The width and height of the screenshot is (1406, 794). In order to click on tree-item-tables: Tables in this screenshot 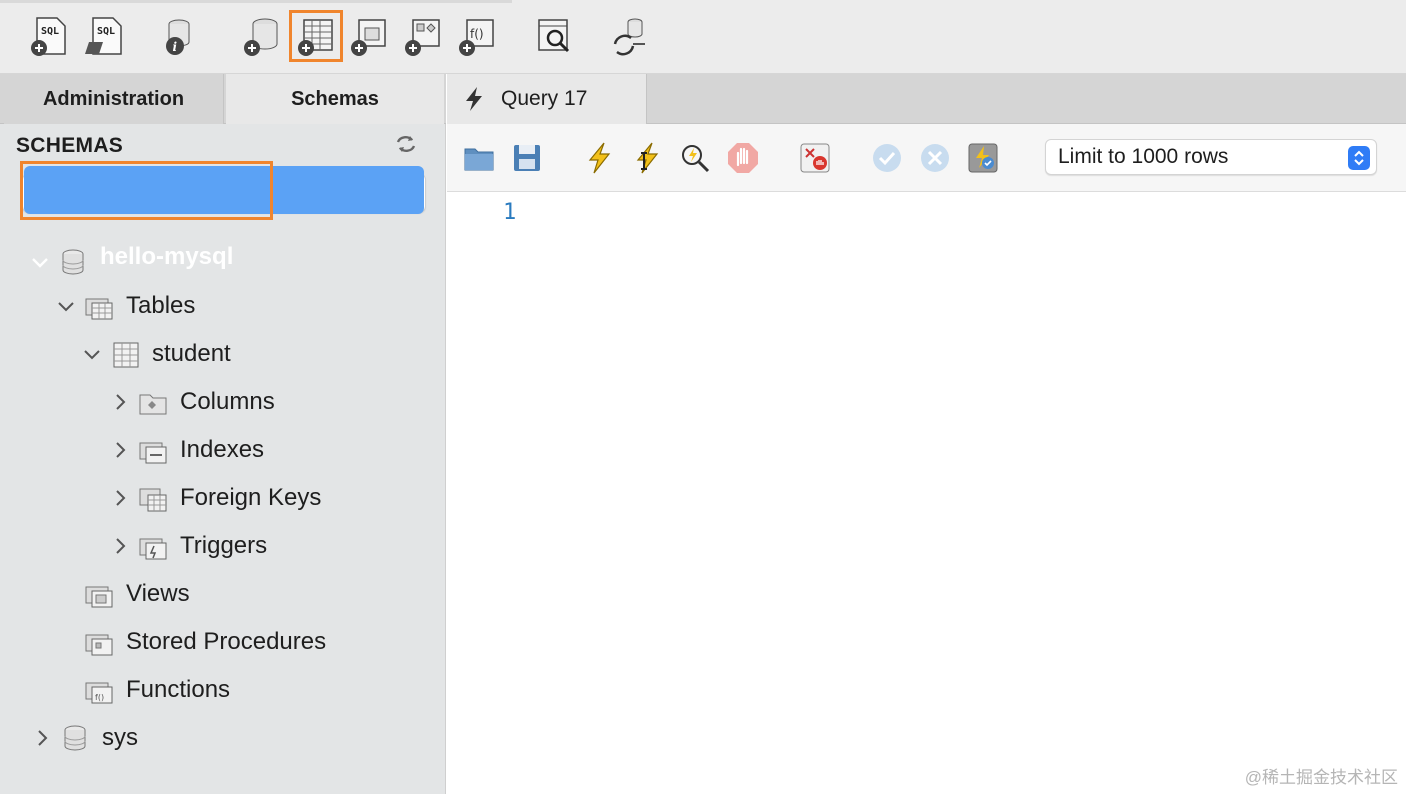, I will do `click(125, 306)`.